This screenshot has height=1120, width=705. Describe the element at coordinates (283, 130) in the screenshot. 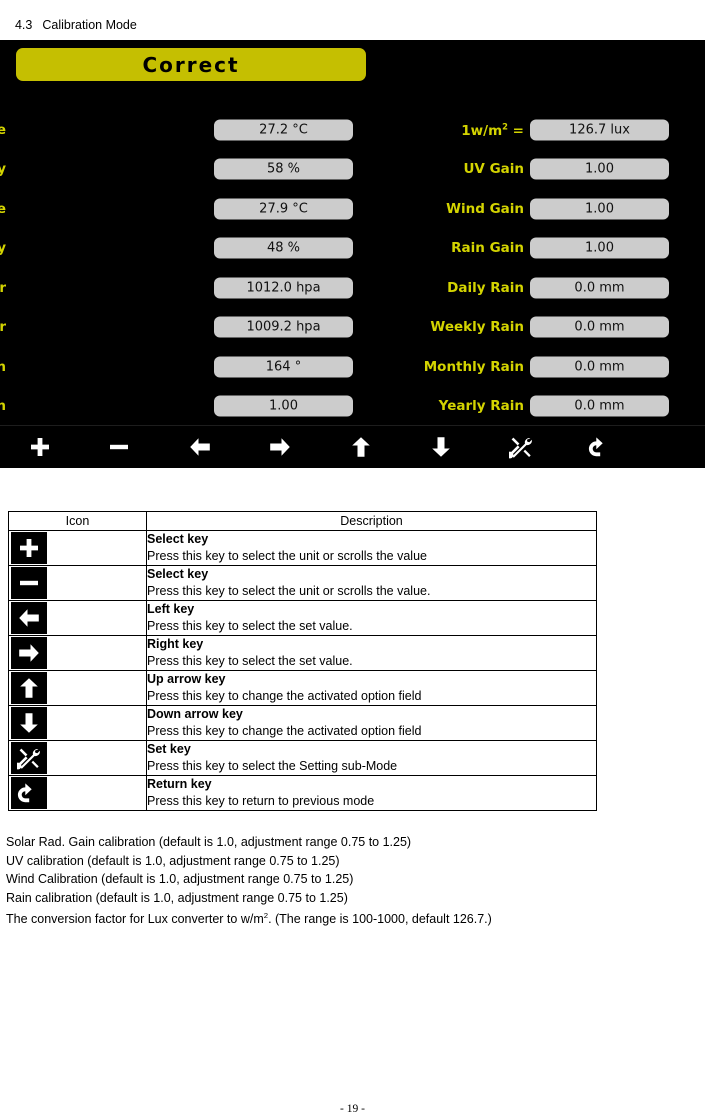

I see `field-value: 27.2 °C` at that location.